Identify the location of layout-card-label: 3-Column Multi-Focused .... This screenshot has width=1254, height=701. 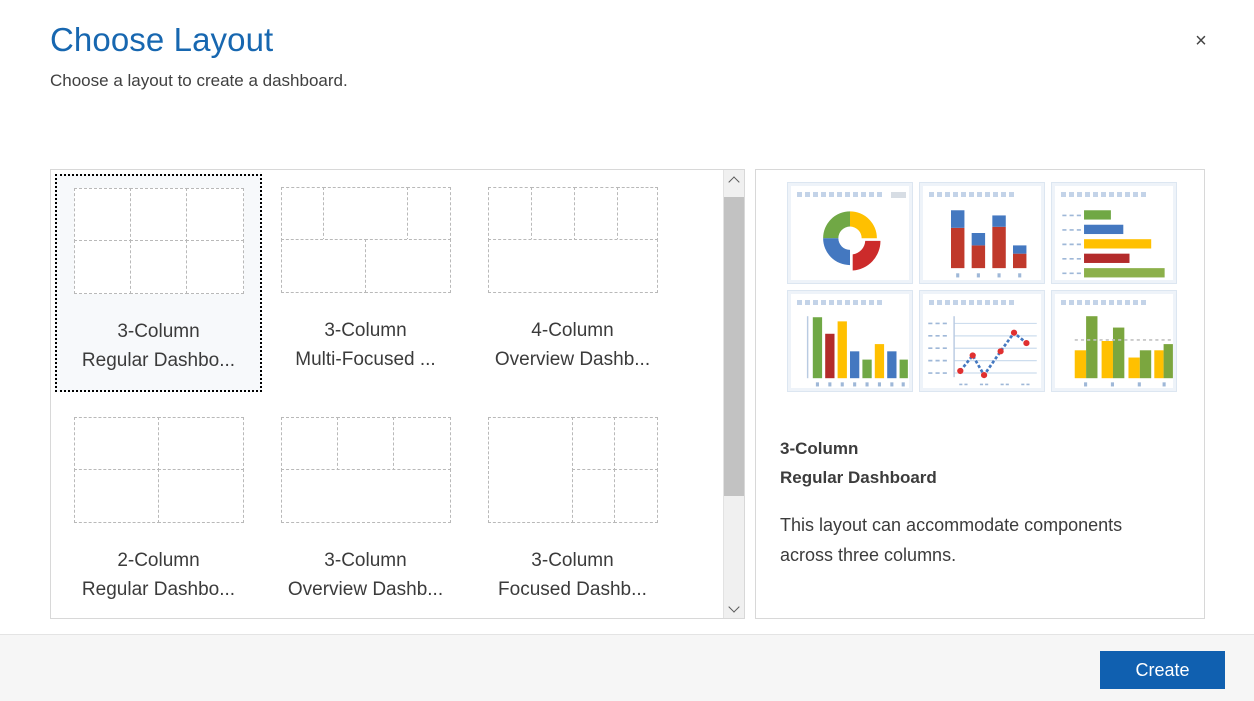
(365, 345).